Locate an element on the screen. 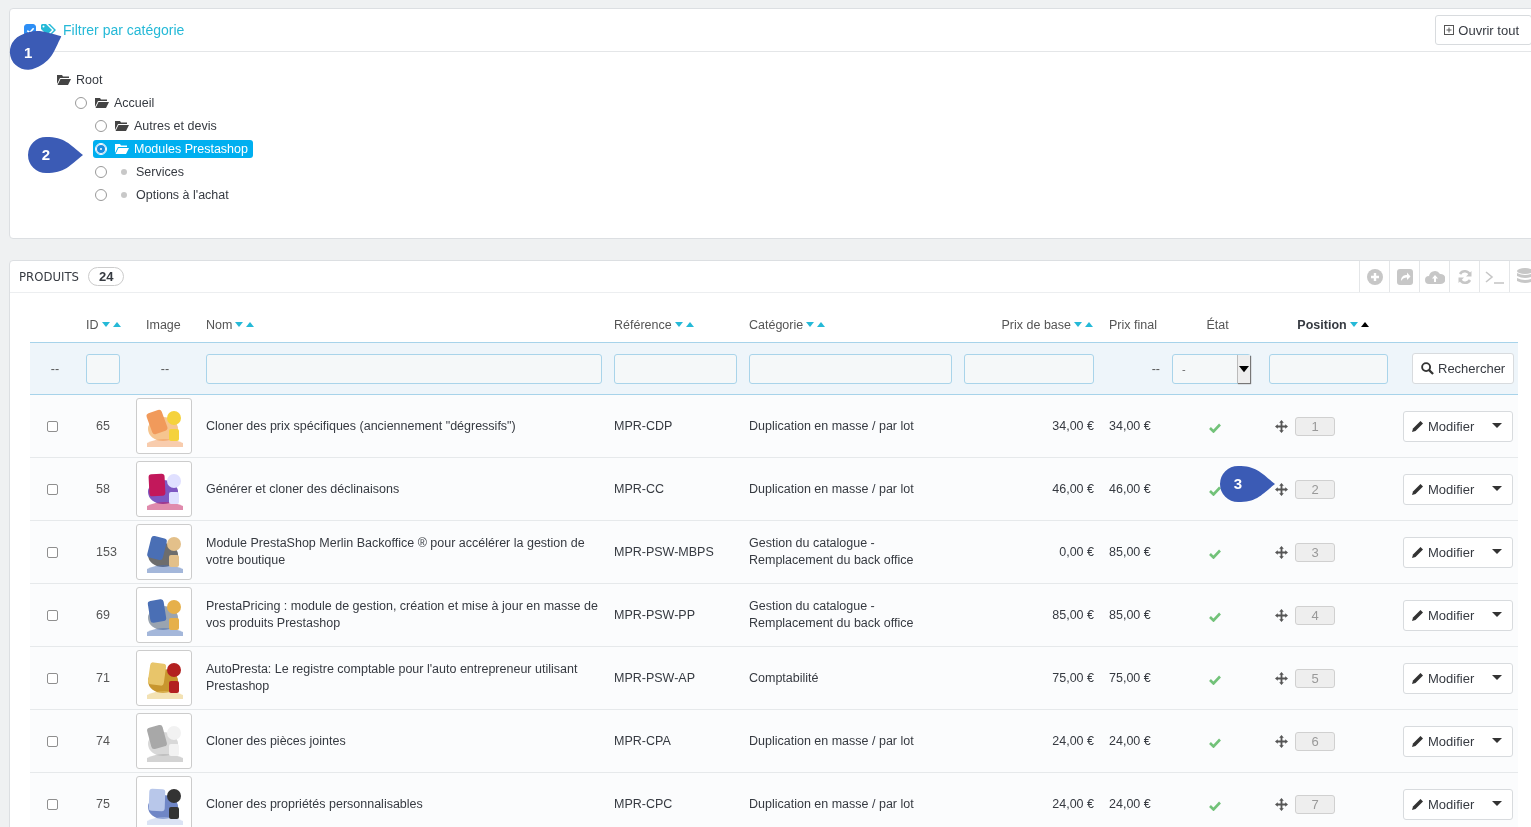 The width and height of the screenshot is (1531, 827). category-cell-text: Gestion du catalogue - Remplacement du back office is located at coordinates (831, 615).